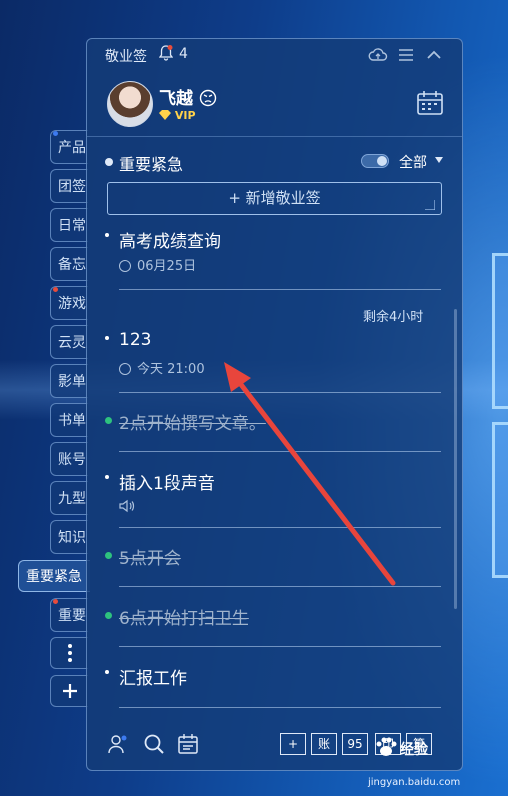 Image resolution: width=508 pixels, height=796 pixels. What do you see at coordinates (310, 474) in the screenshot?
I see `annotation-arrow` at bounding box center [310, 474].